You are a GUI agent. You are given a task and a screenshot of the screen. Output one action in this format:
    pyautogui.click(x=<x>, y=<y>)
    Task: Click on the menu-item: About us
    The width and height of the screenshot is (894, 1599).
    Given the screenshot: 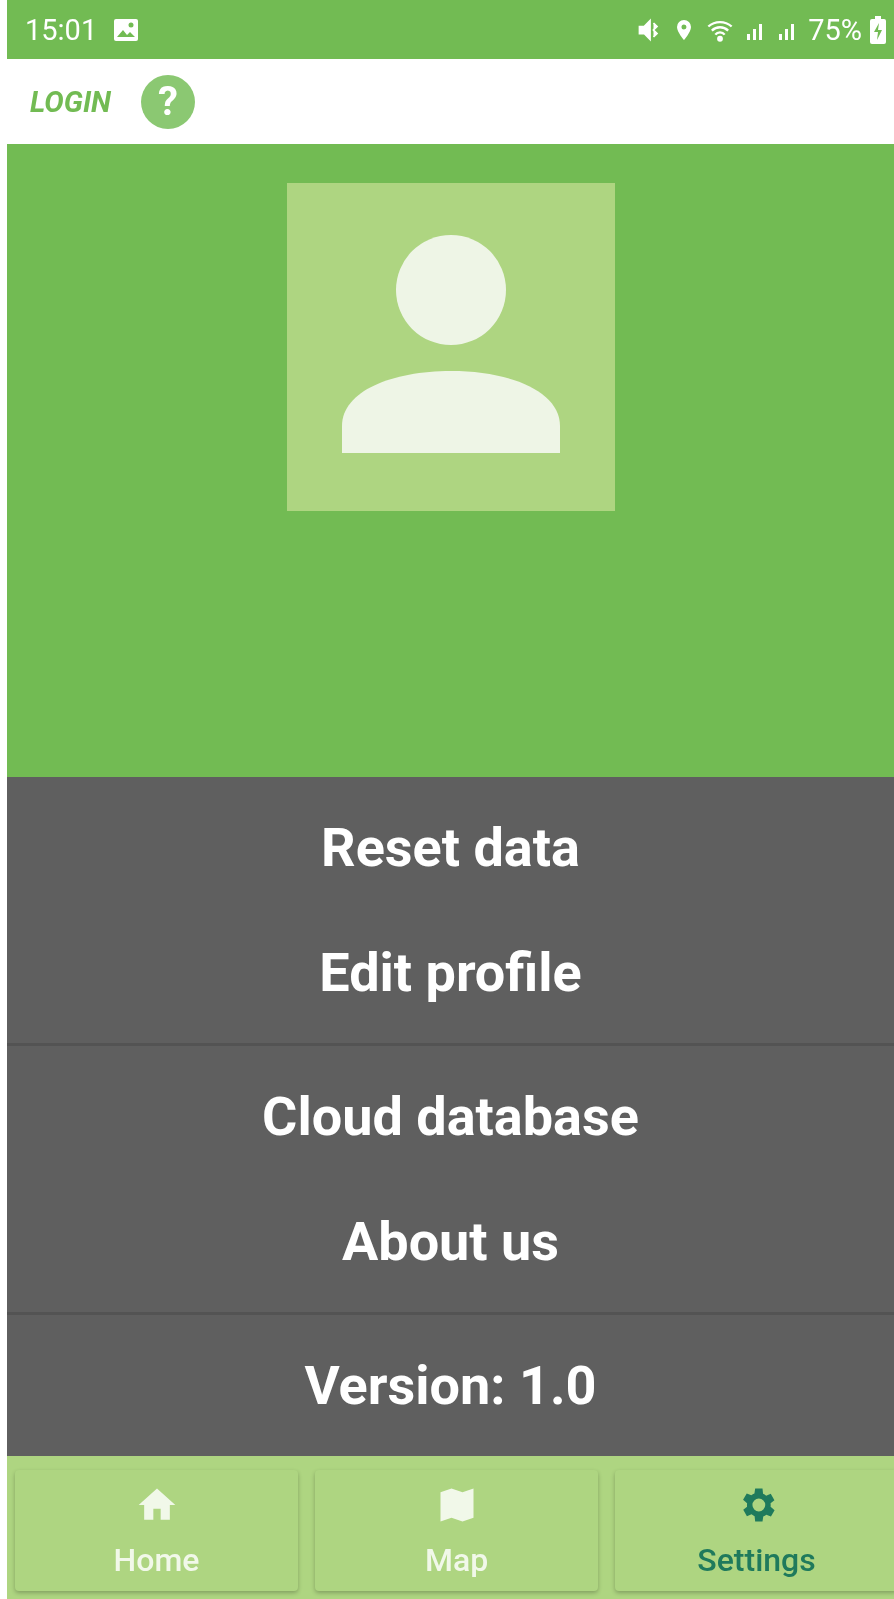 What is the action you would take?
    pyautogui.click(x=450, y=1242)
    